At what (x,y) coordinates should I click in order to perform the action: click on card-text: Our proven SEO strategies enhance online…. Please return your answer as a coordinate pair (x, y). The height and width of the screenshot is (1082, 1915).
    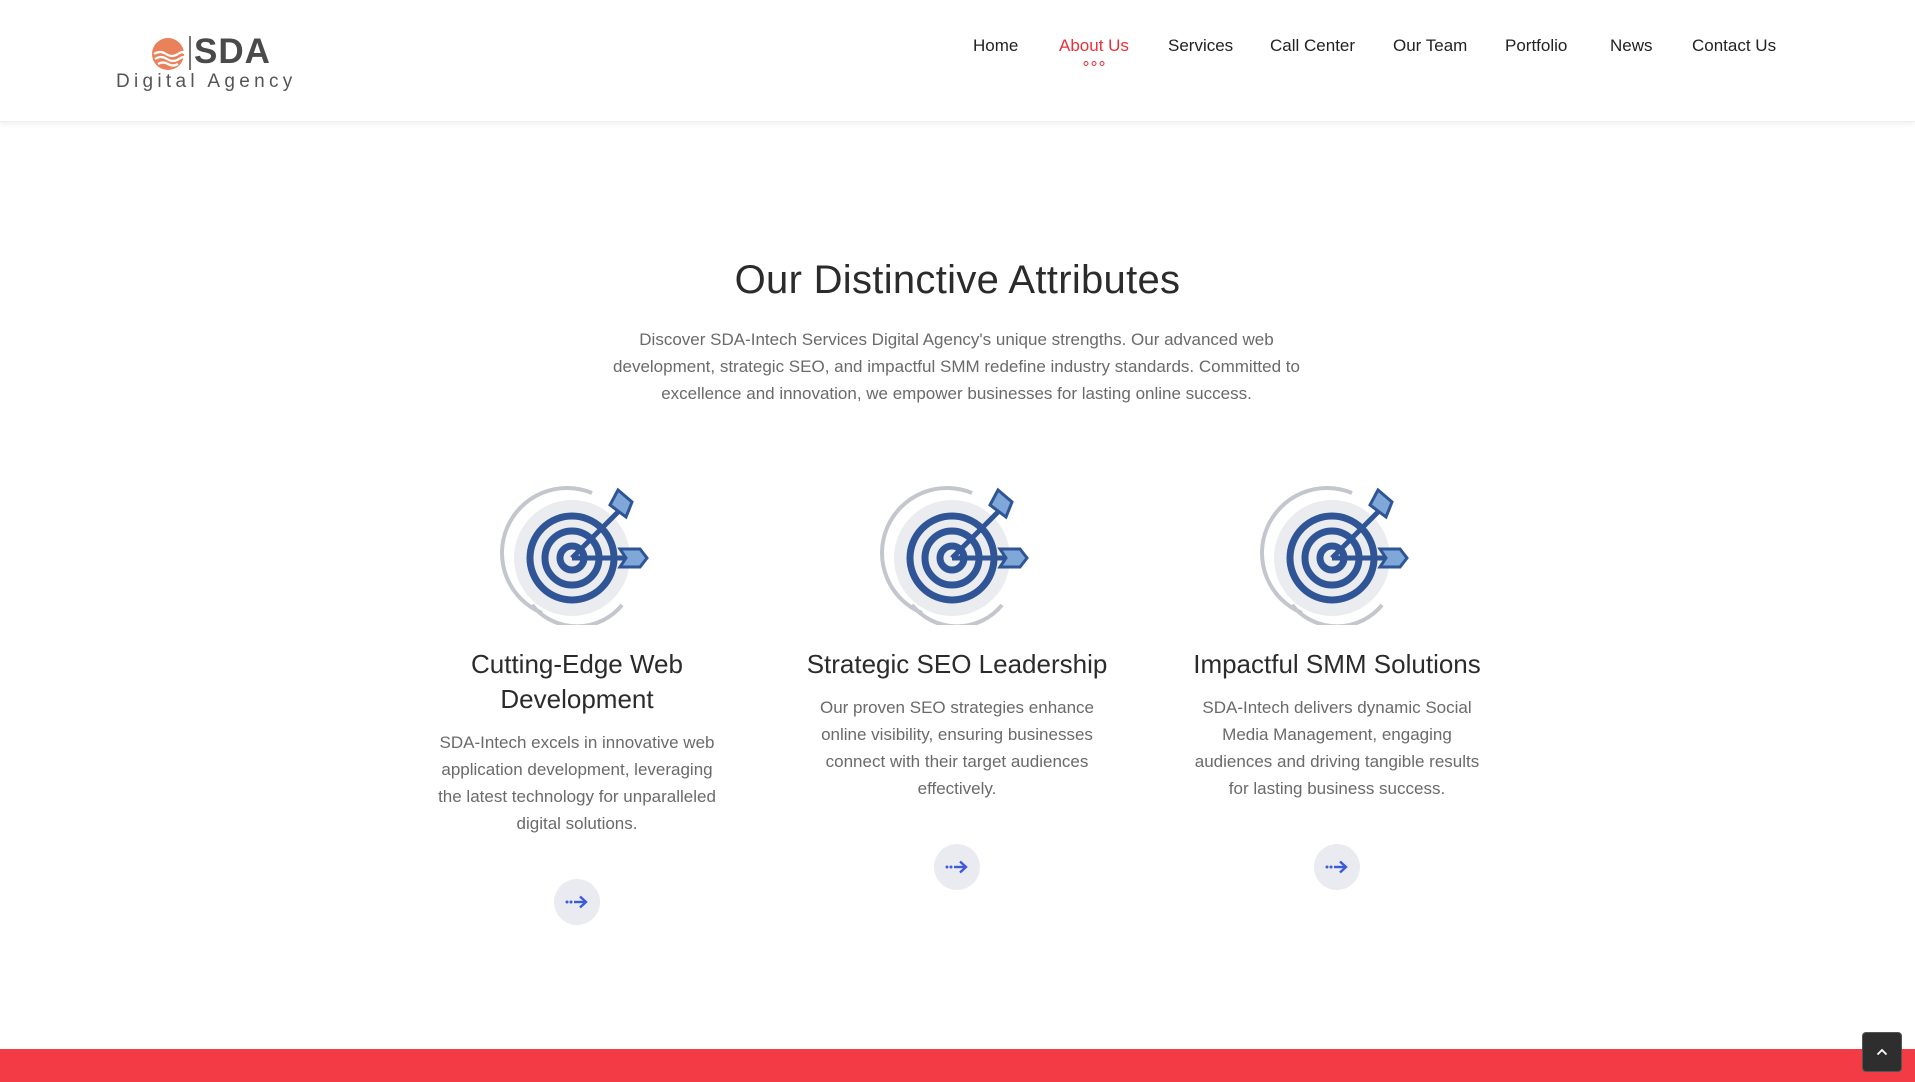
    Looking at the image, I should click on (957, 748).